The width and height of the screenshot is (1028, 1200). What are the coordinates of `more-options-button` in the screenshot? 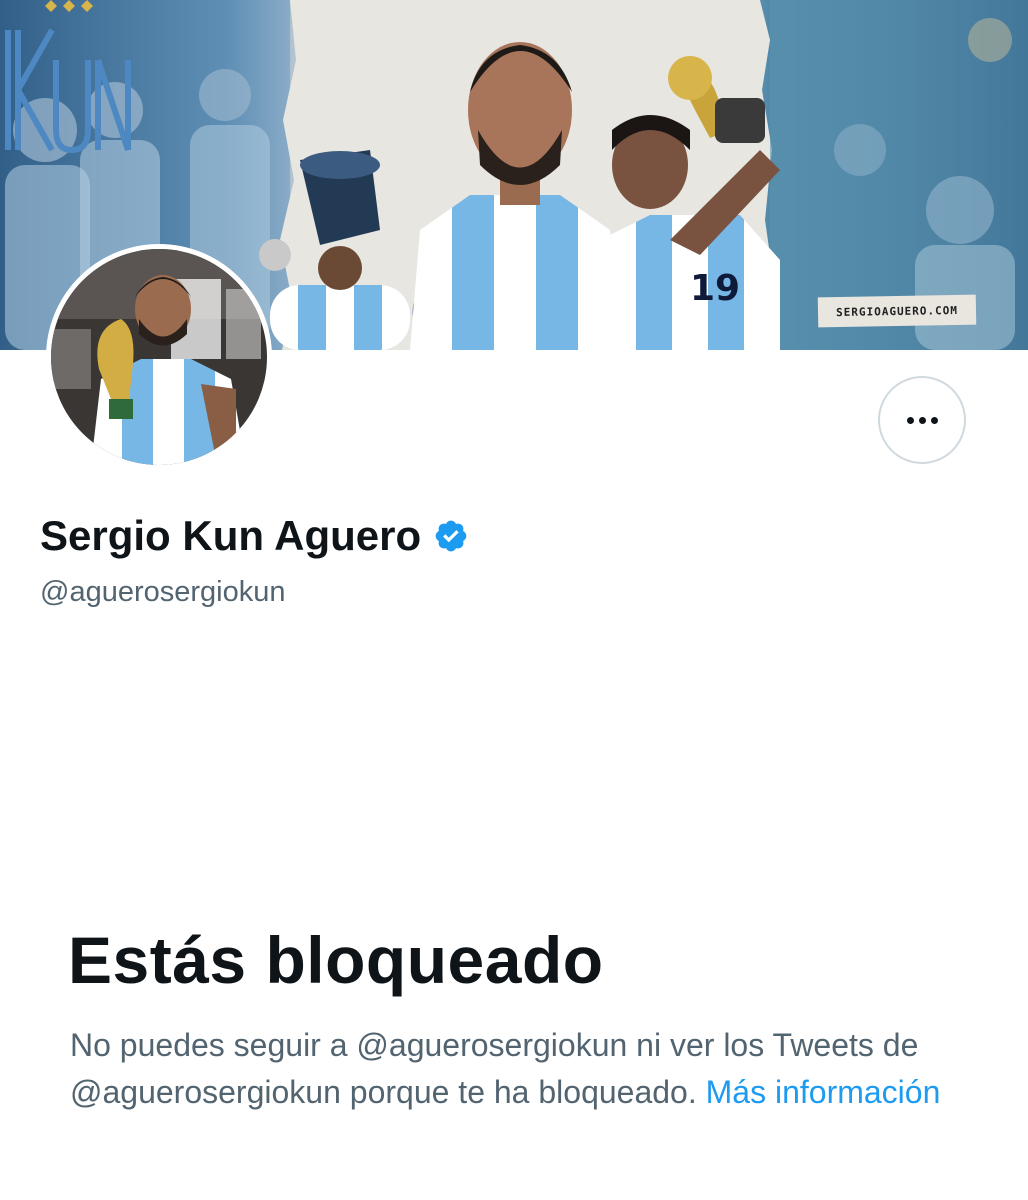 It's located at (922, 420).